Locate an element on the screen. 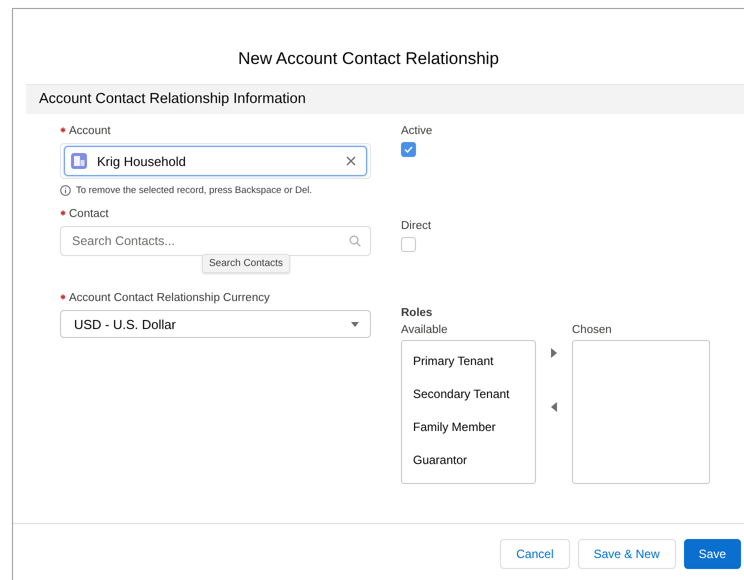  caret-icon is located at coordinates (355, 324).